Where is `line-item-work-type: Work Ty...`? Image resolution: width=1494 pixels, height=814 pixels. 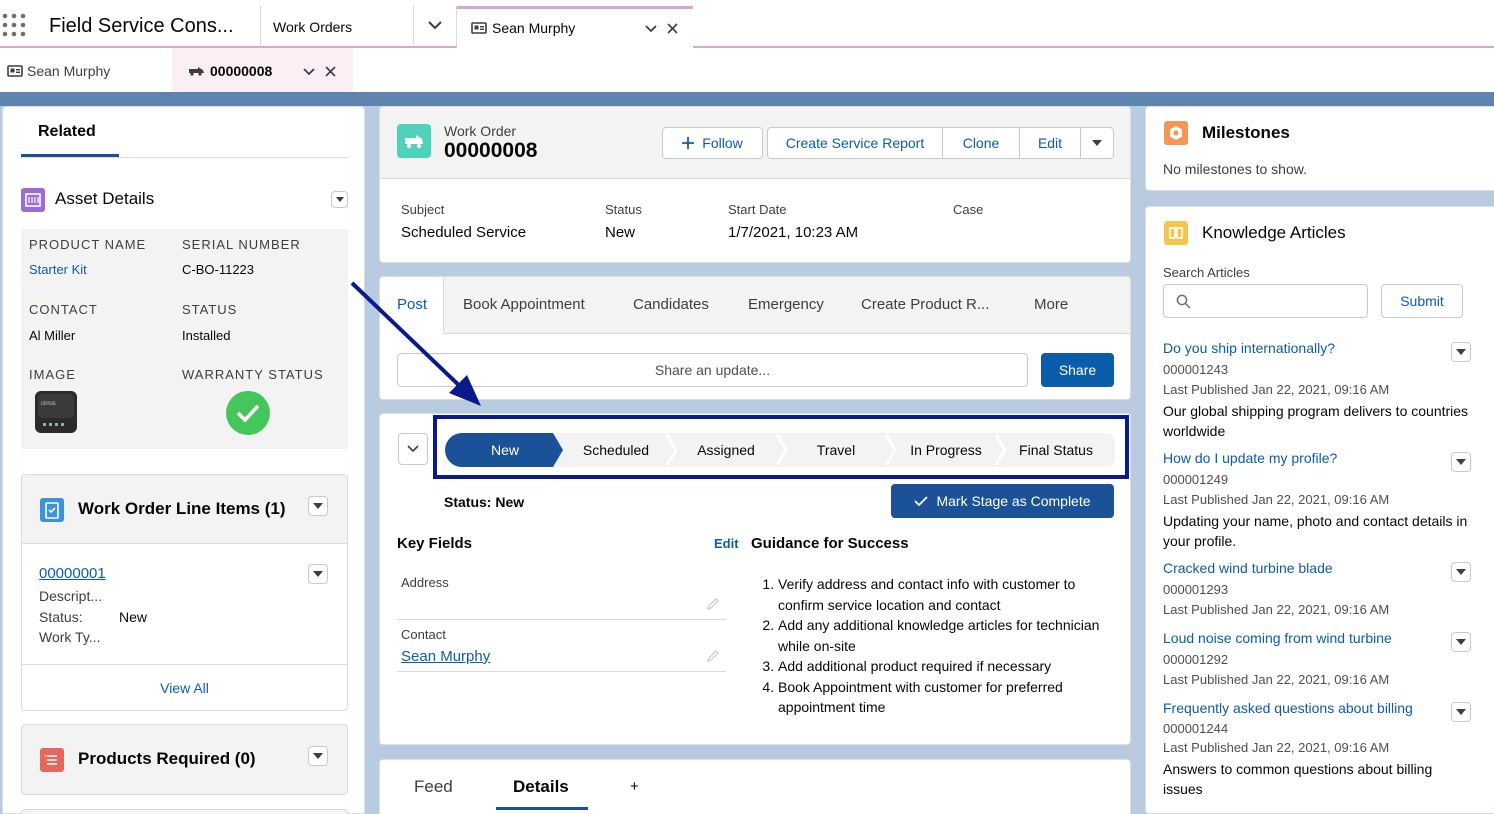 line-item-work-type: Work Ty... is located at coordinates (70, 637).